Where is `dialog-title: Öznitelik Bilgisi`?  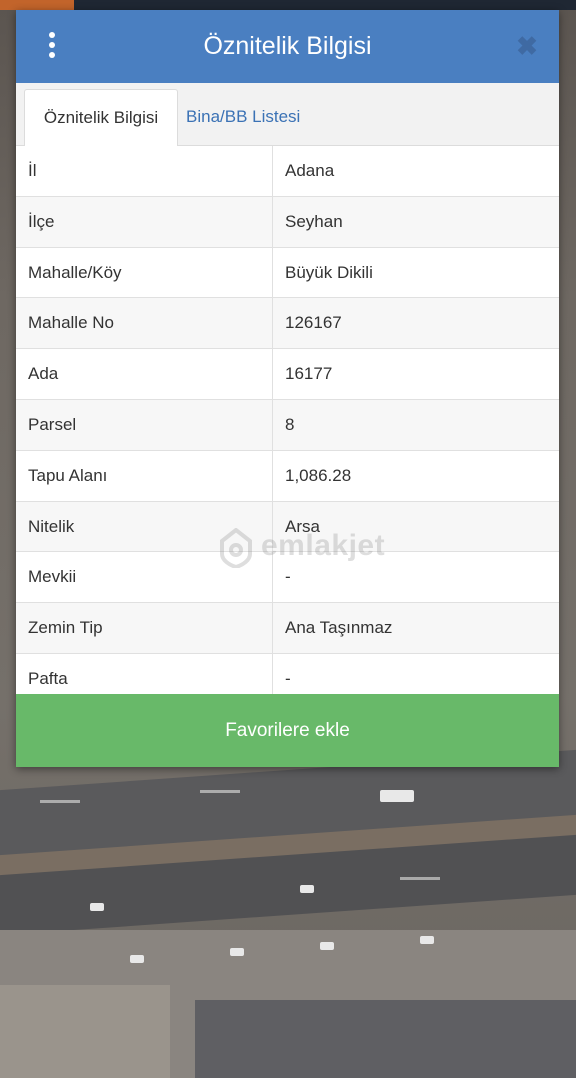
dialog-title: Öznitelik Bilgisi is located at coordinates (287, 46).